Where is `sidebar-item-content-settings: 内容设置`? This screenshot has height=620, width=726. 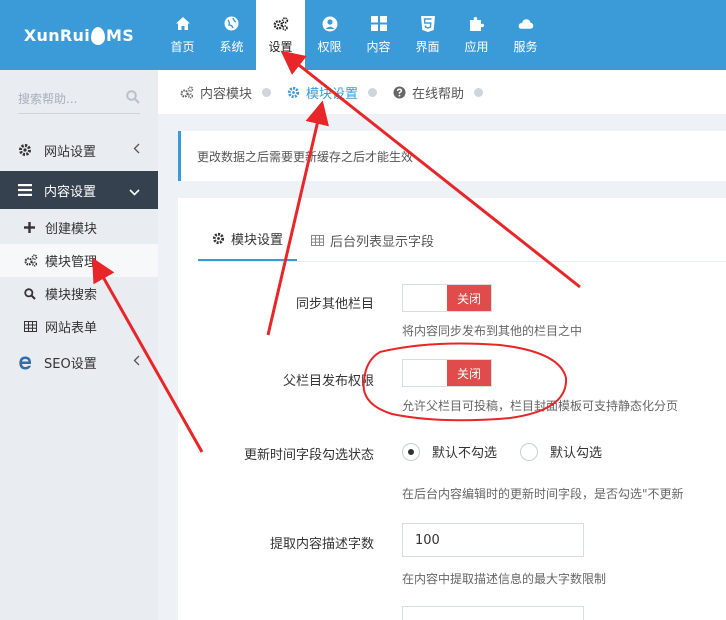
sidebar-item-content-settings: 内容设置 is located at coordinates (79, 190).